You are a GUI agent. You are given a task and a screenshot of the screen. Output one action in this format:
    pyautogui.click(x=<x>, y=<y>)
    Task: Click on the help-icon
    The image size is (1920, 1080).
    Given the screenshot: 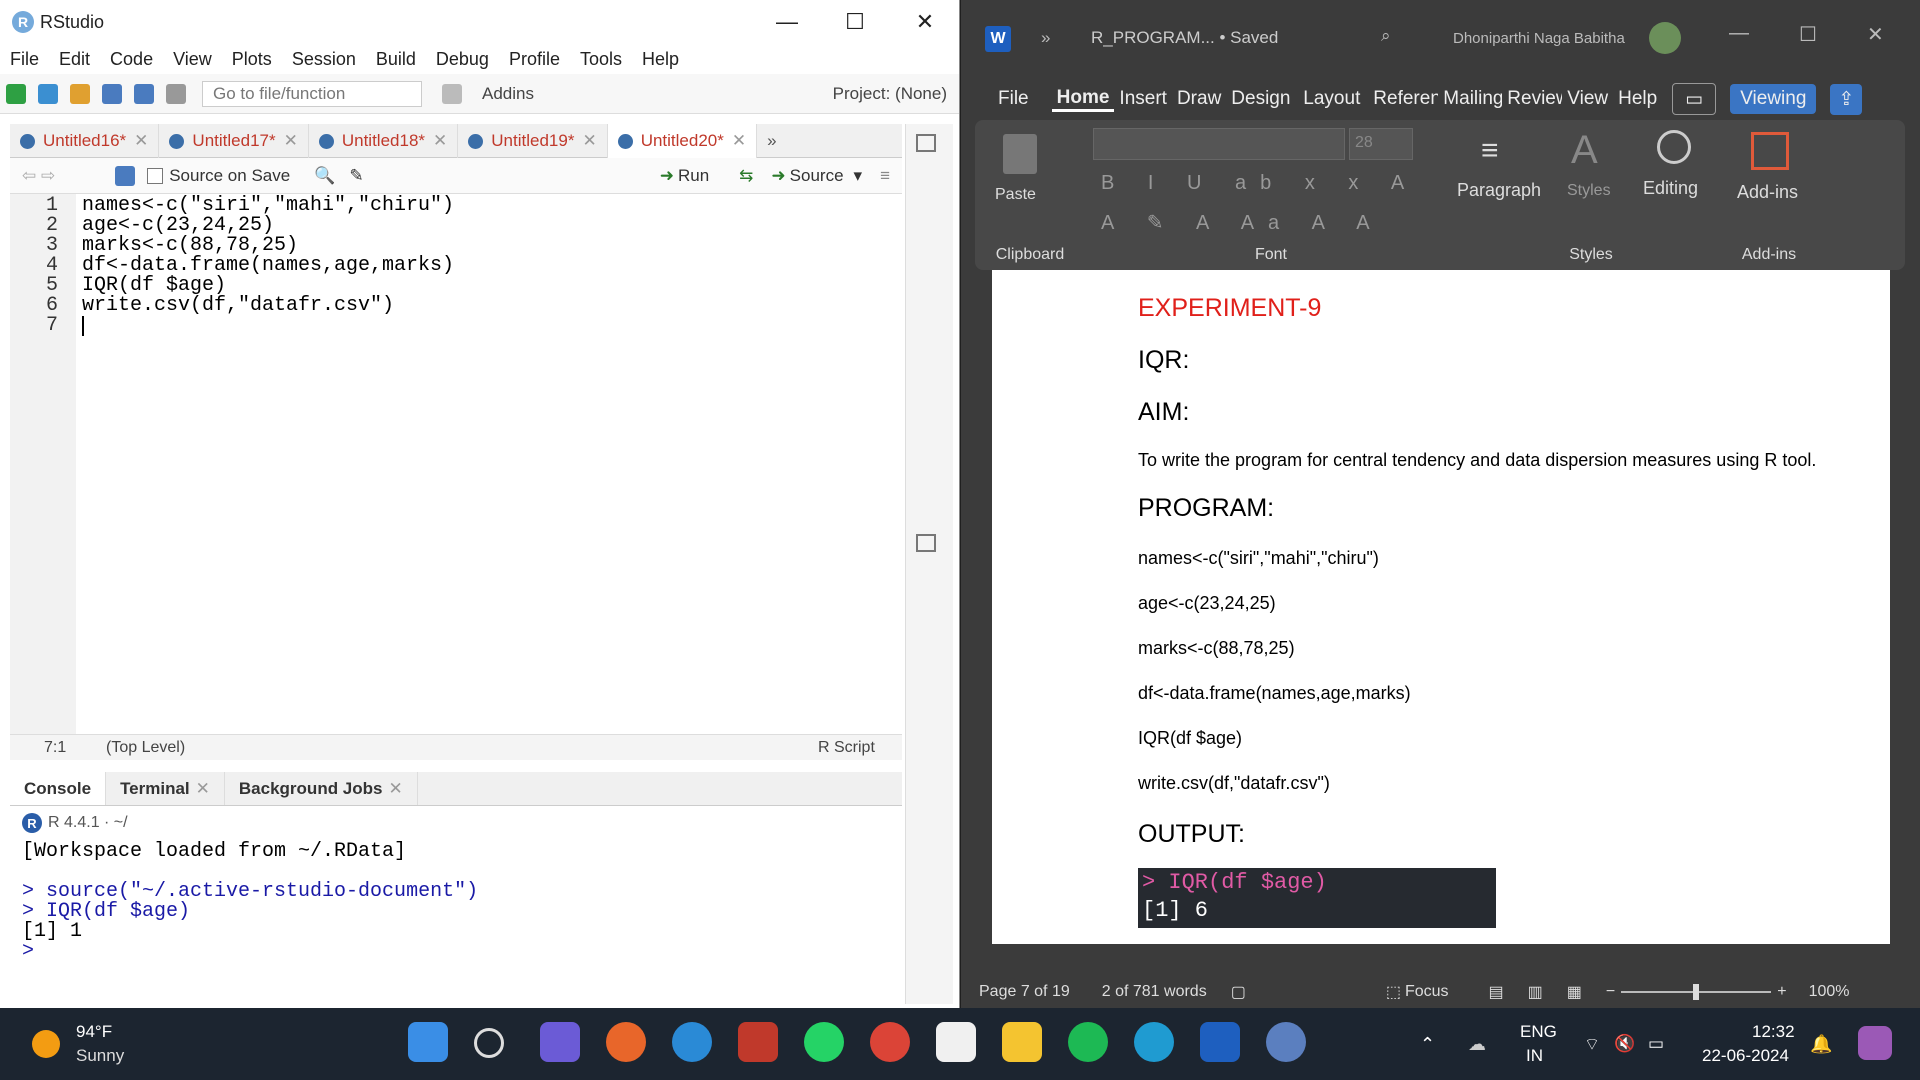 What is the action you would take?
    pyautogui.click(x=692, y=1042)
    